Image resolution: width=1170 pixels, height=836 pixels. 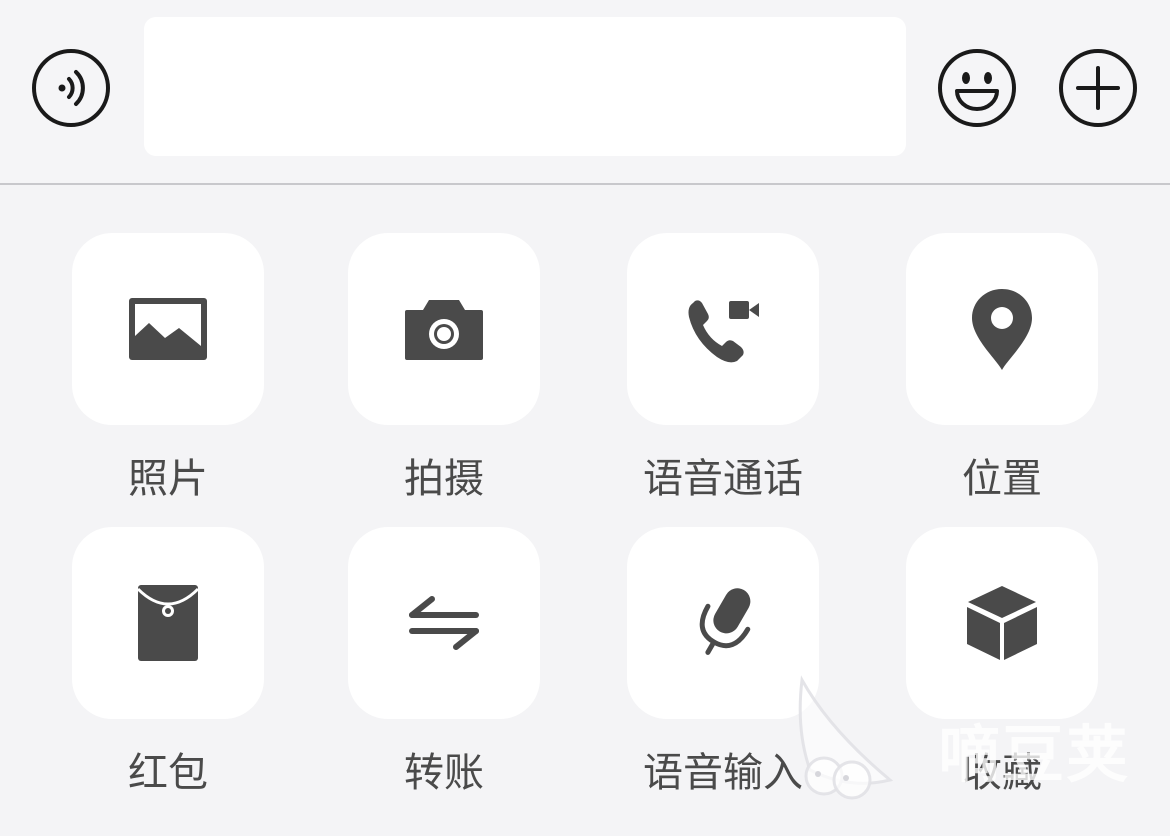 I want to click on panel-item-voice-input-tile, so click(x=723, y=623).